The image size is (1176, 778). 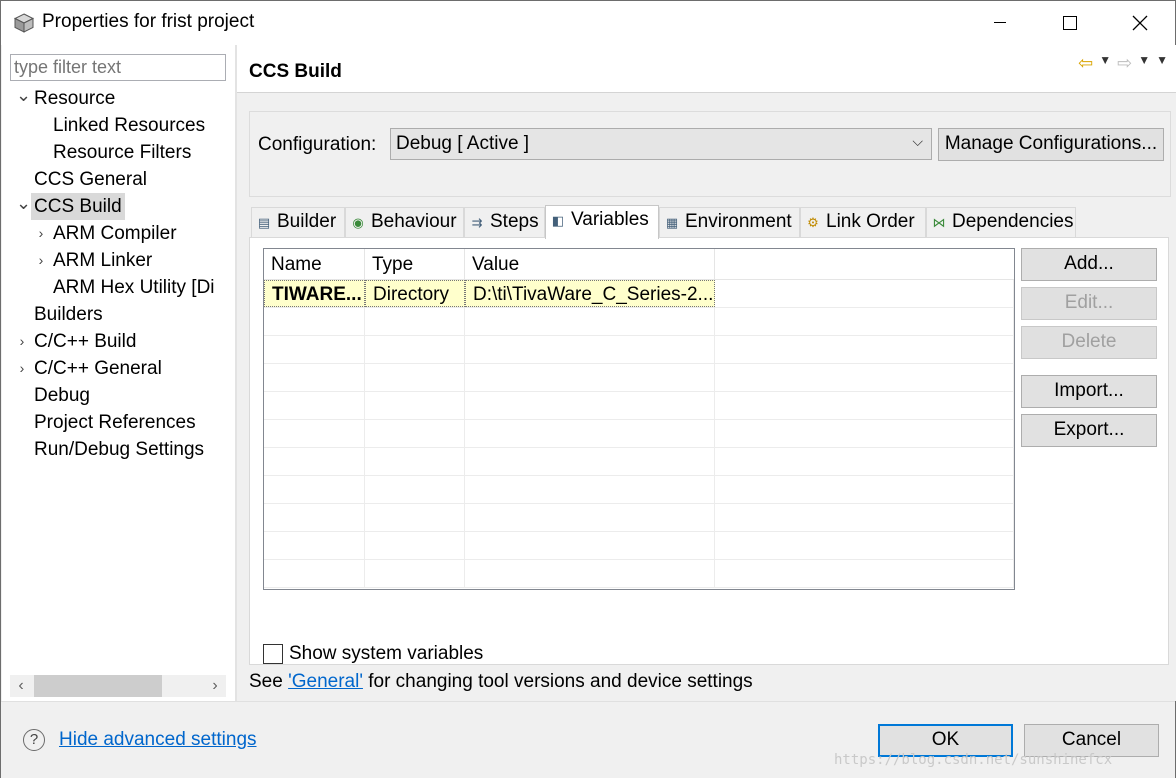 What do you see at coordinates (158, 740) in the screenshot?
I see `hide-advanced-settings-link: Hide advanced settings` at bounding box center [158, 740].